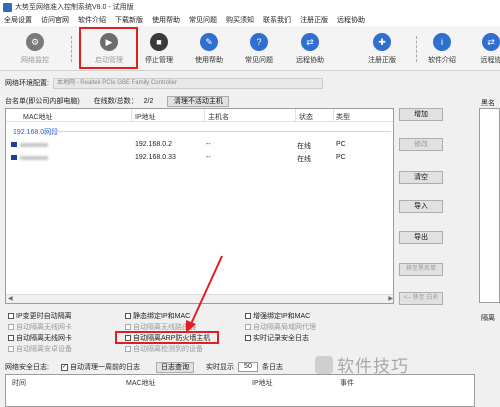 Image resolution: width=500 pixels, height=407 pixels. I want to click on log-count-input: 50, so click(247, 367).